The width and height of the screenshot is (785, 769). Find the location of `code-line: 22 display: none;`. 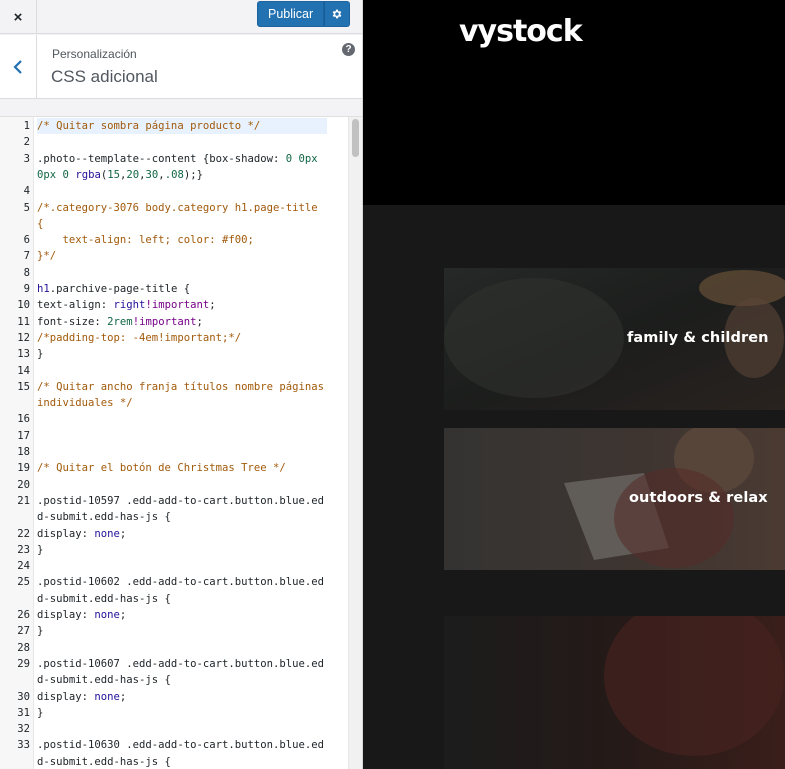

code-line: 22 display: none; is located at coordinates (174, 534).